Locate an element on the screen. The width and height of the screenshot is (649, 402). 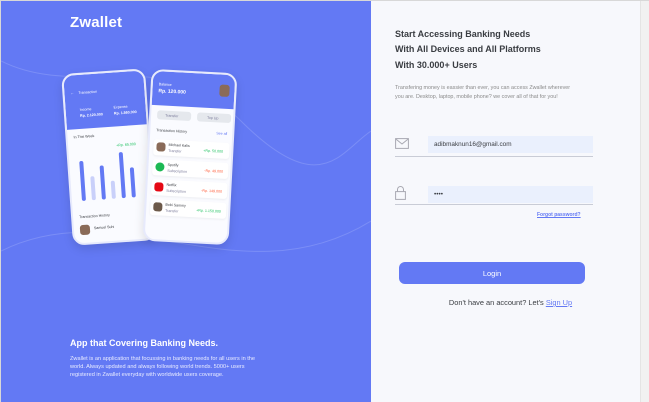
mock-transfer-button: Transfer is located at coordinates (174, 115).